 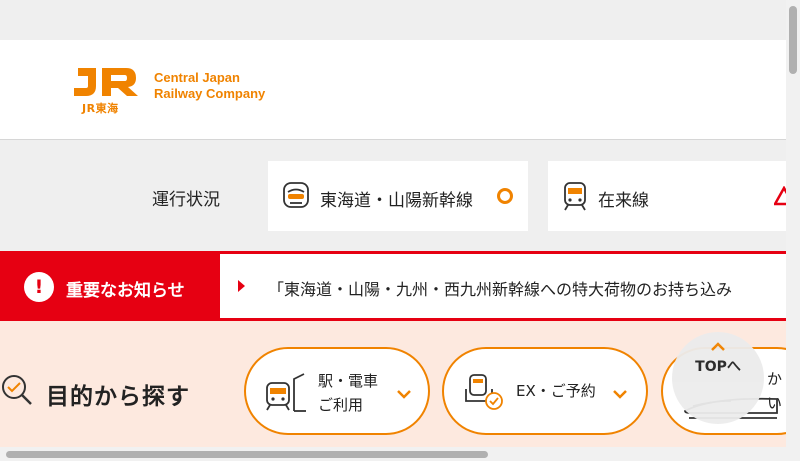 What do you see at coordinates (505, 196) in the screenshot?
I see `status-normal-icon` at bounding box center [505, 196].